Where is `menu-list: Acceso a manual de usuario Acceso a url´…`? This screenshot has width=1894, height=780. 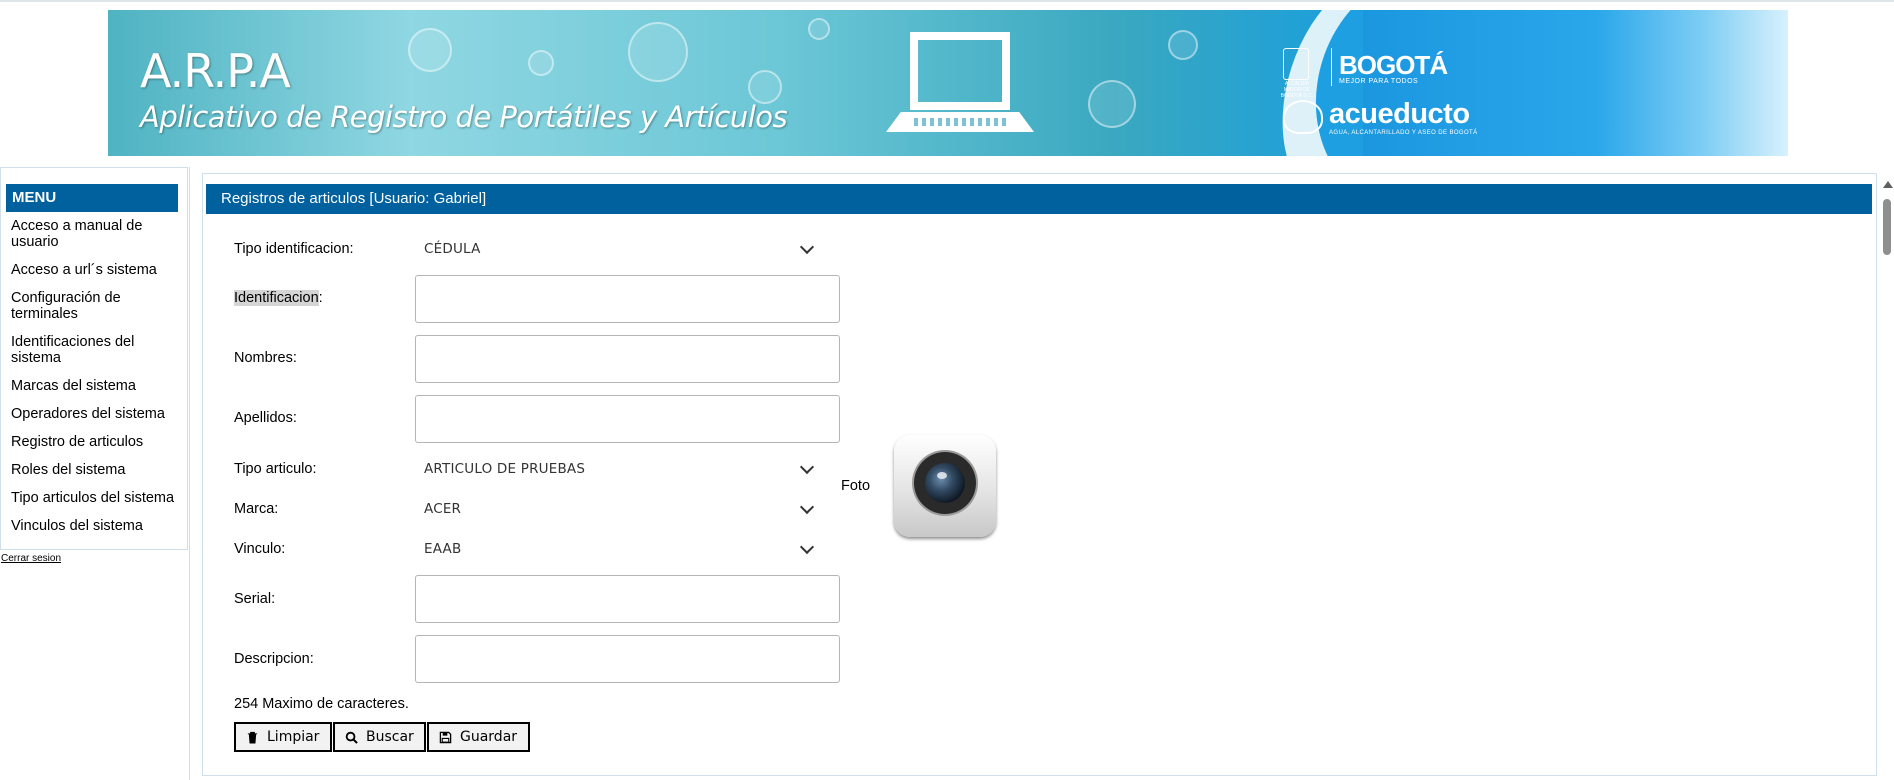
menu-list: Acceso a manual de usuario Acceso a url´… is located at coordinates (96, 382).